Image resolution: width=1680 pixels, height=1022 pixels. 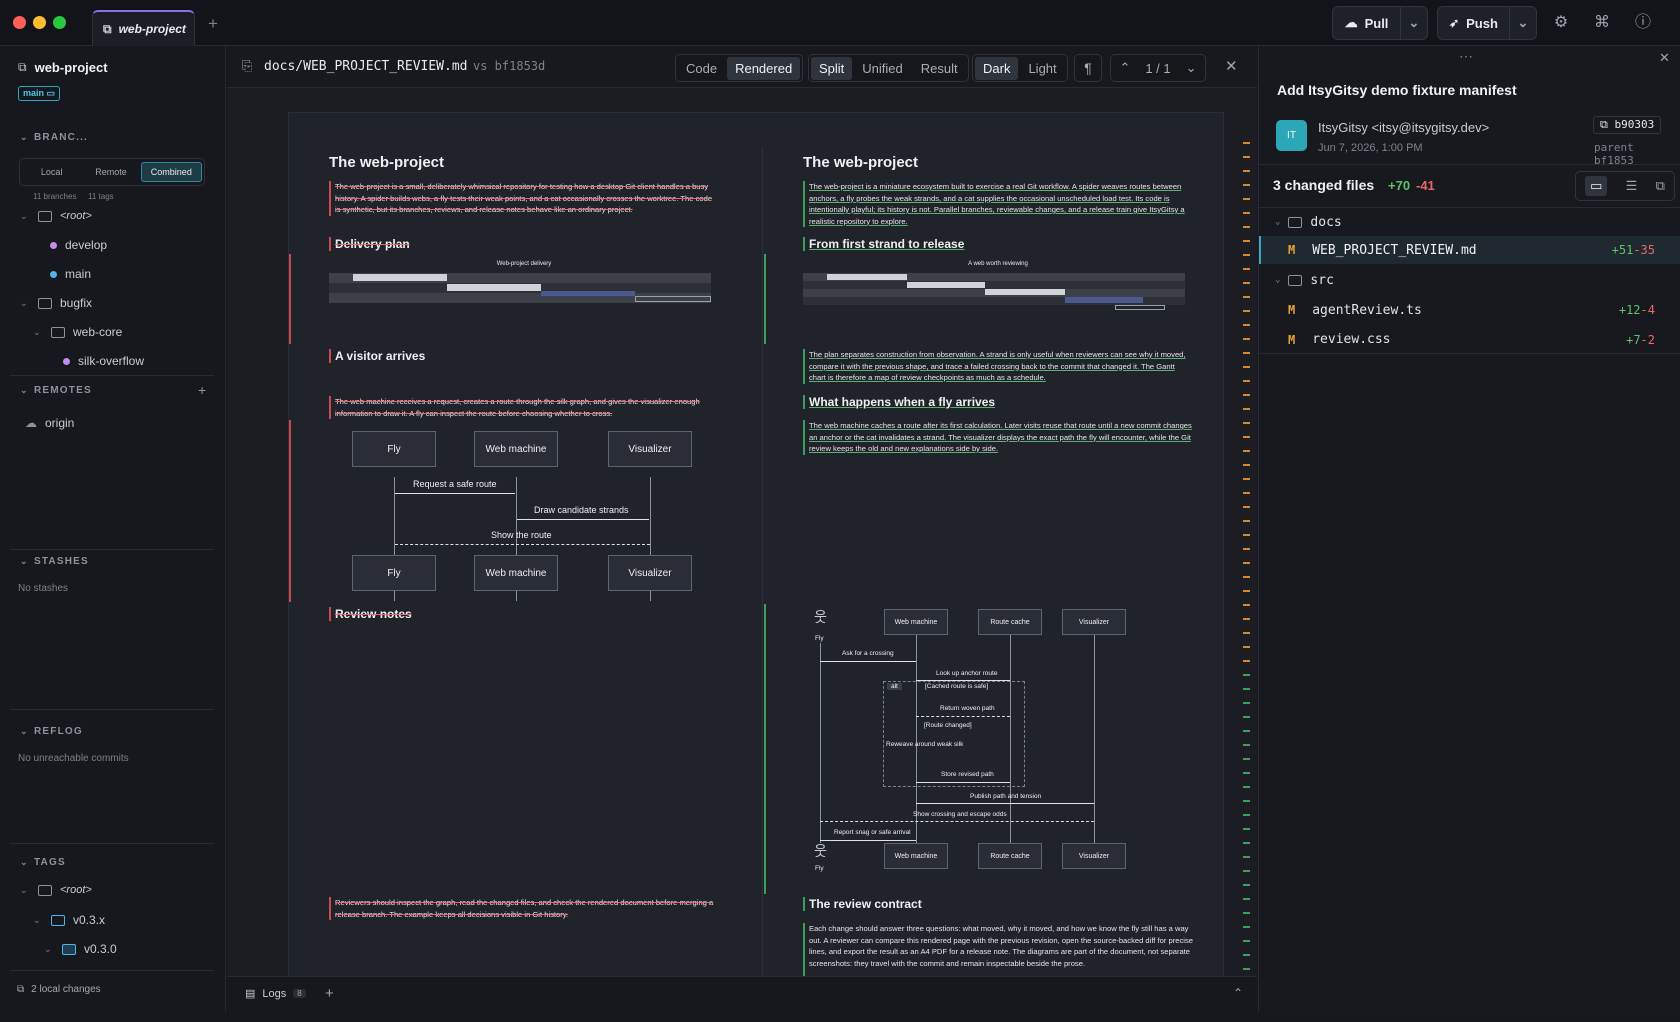 I want to click on theme-light-button: Light, so click(x=1042, y=68).